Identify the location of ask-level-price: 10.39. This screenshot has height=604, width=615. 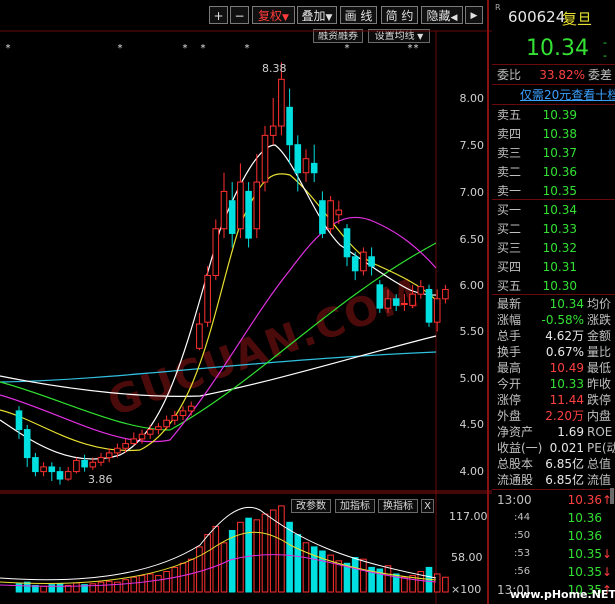
(559, 115).